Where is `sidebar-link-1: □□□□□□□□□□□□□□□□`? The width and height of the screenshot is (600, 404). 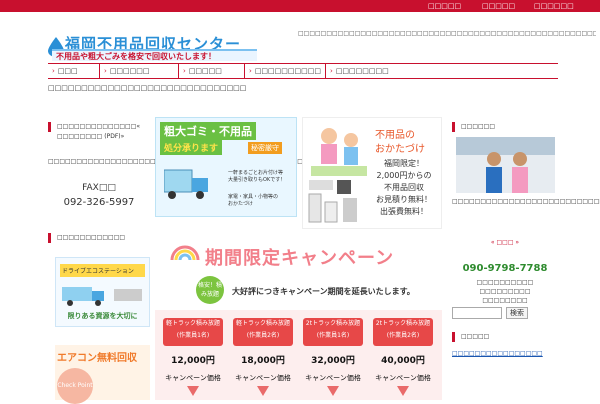 sidebar-link-1: □□□□□□□□□□□□□□□□ is located at coordinates (505, 353).